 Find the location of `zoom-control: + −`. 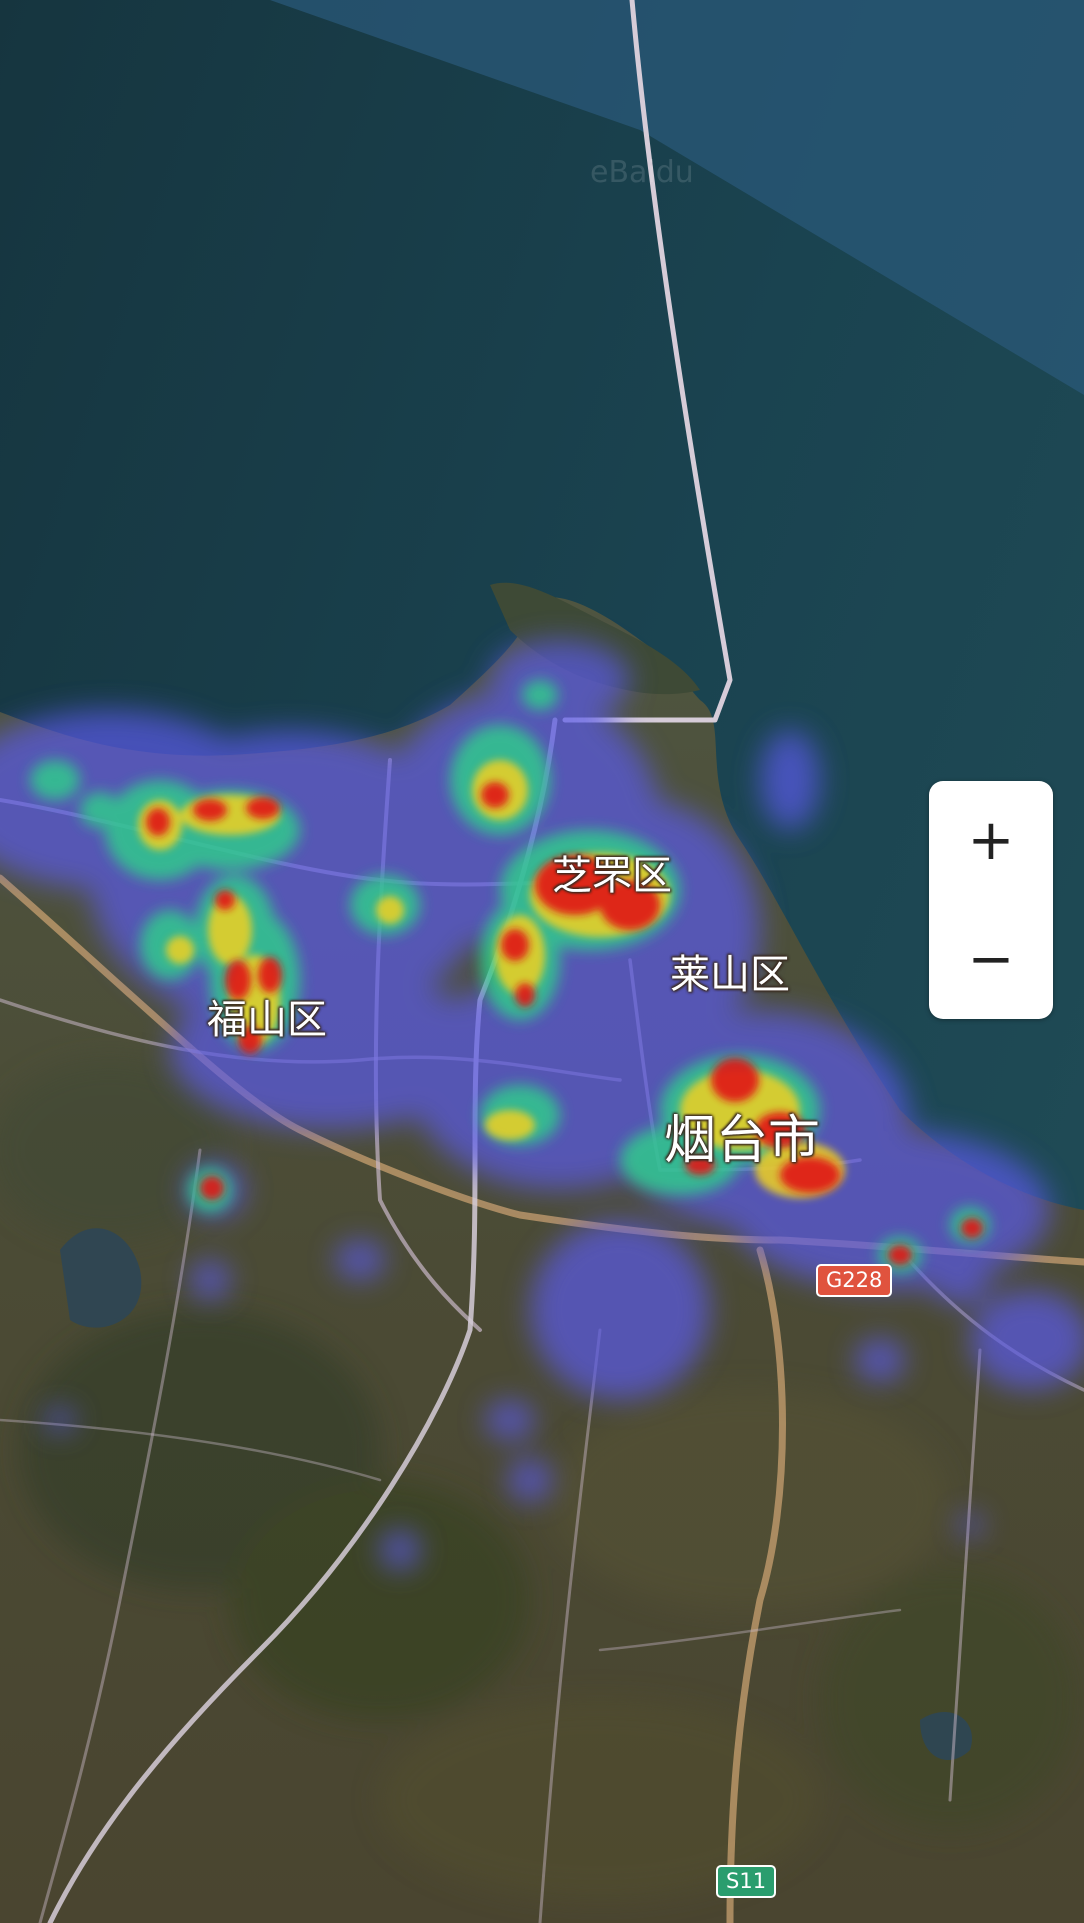

zoom-control: + − is located at coordinates (991, 900).